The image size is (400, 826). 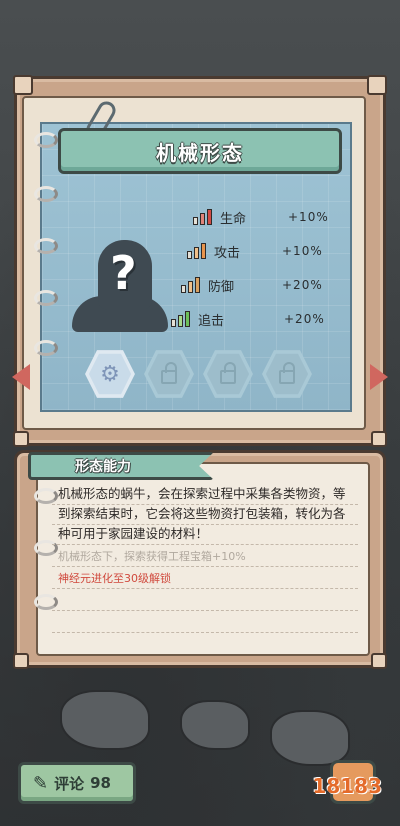 I want to click on comment-label: 评论, so click(x=69, y=783).